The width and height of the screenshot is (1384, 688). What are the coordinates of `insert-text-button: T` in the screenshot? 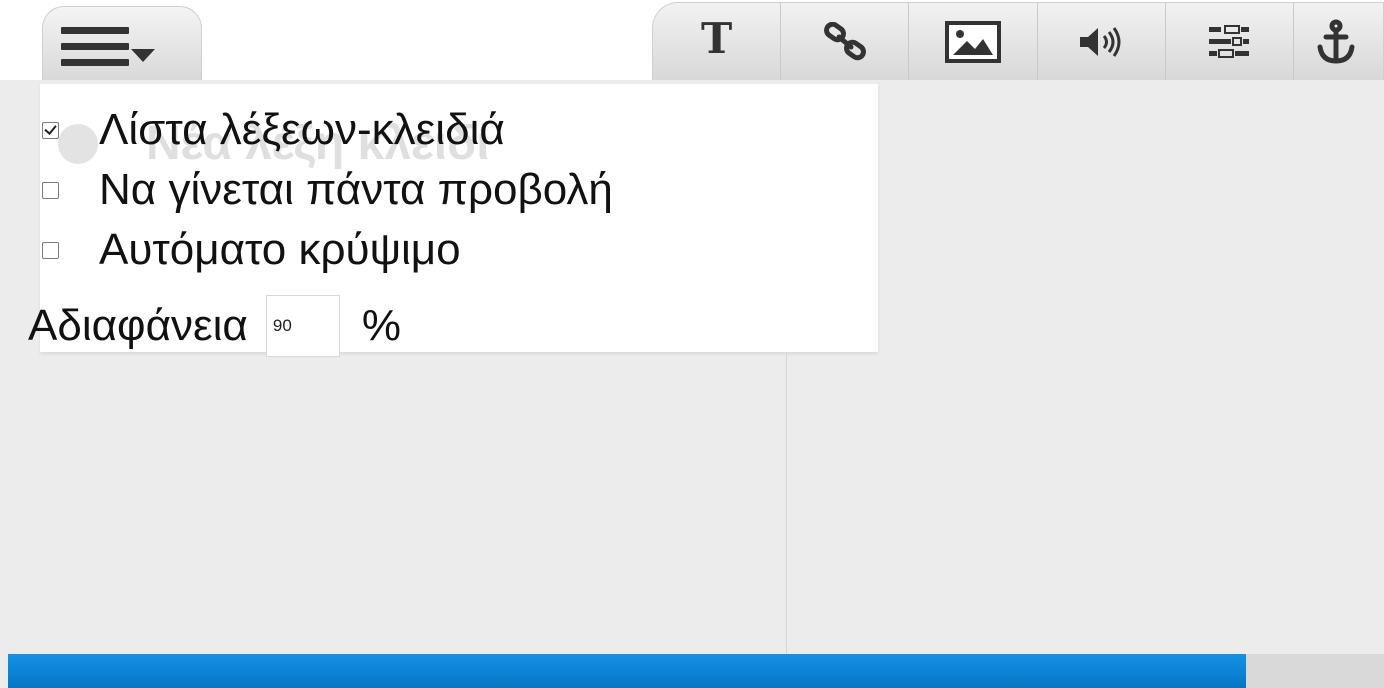 It's located at (717, 41).